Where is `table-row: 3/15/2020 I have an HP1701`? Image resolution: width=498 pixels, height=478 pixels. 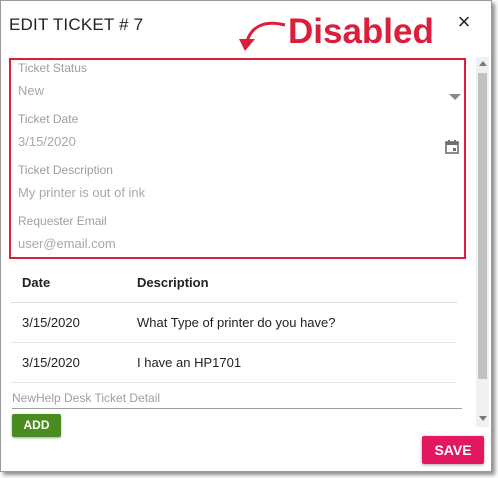
table-row: 3/15/2020 I have an HP1701 is located at coordinates (234, 362).